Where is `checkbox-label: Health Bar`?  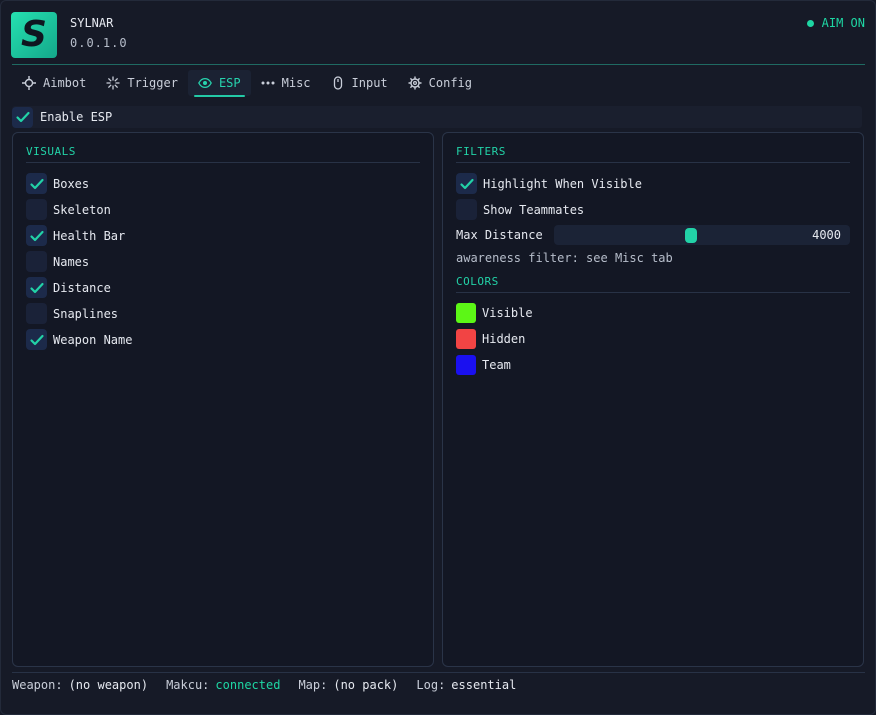 checkbox-label: Health Bar is located at coordinates (89, 235).